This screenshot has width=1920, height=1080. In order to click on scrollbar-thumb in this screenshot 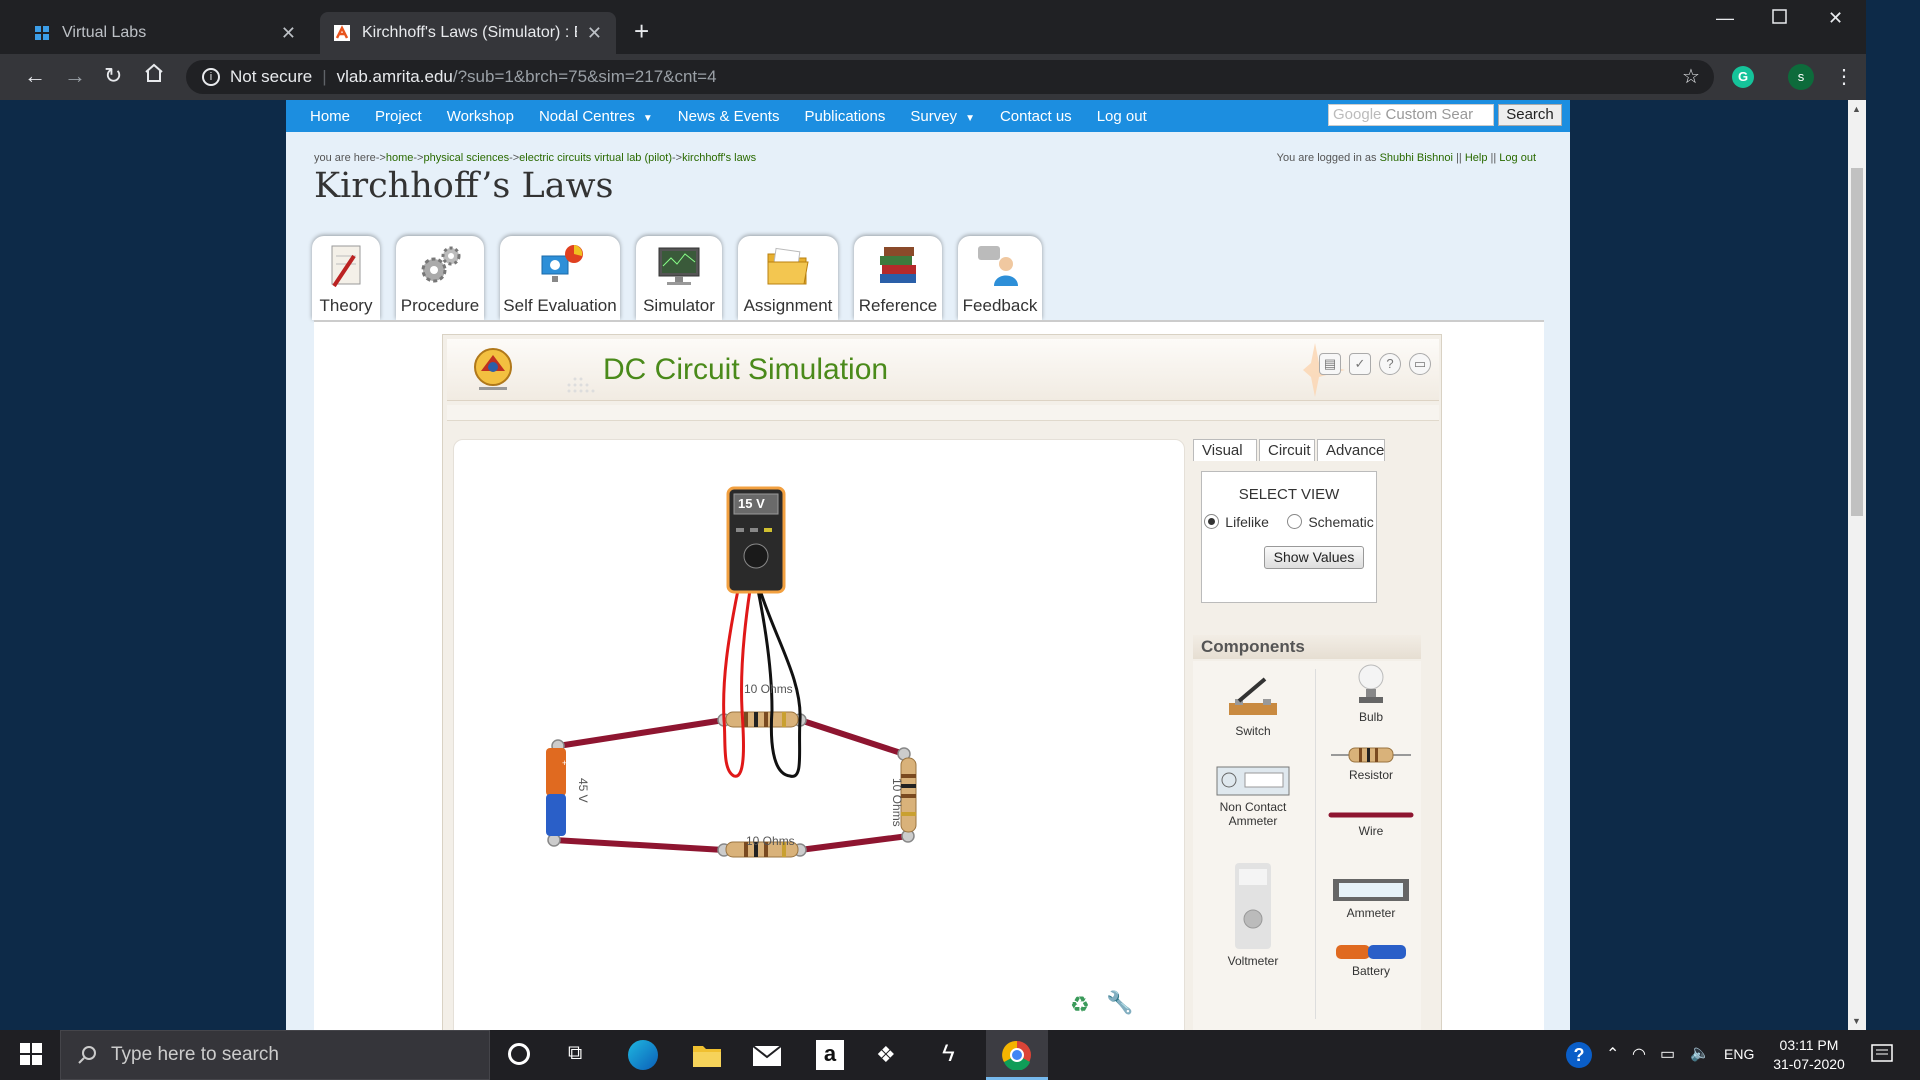, I will do `click(1857, 342)`.